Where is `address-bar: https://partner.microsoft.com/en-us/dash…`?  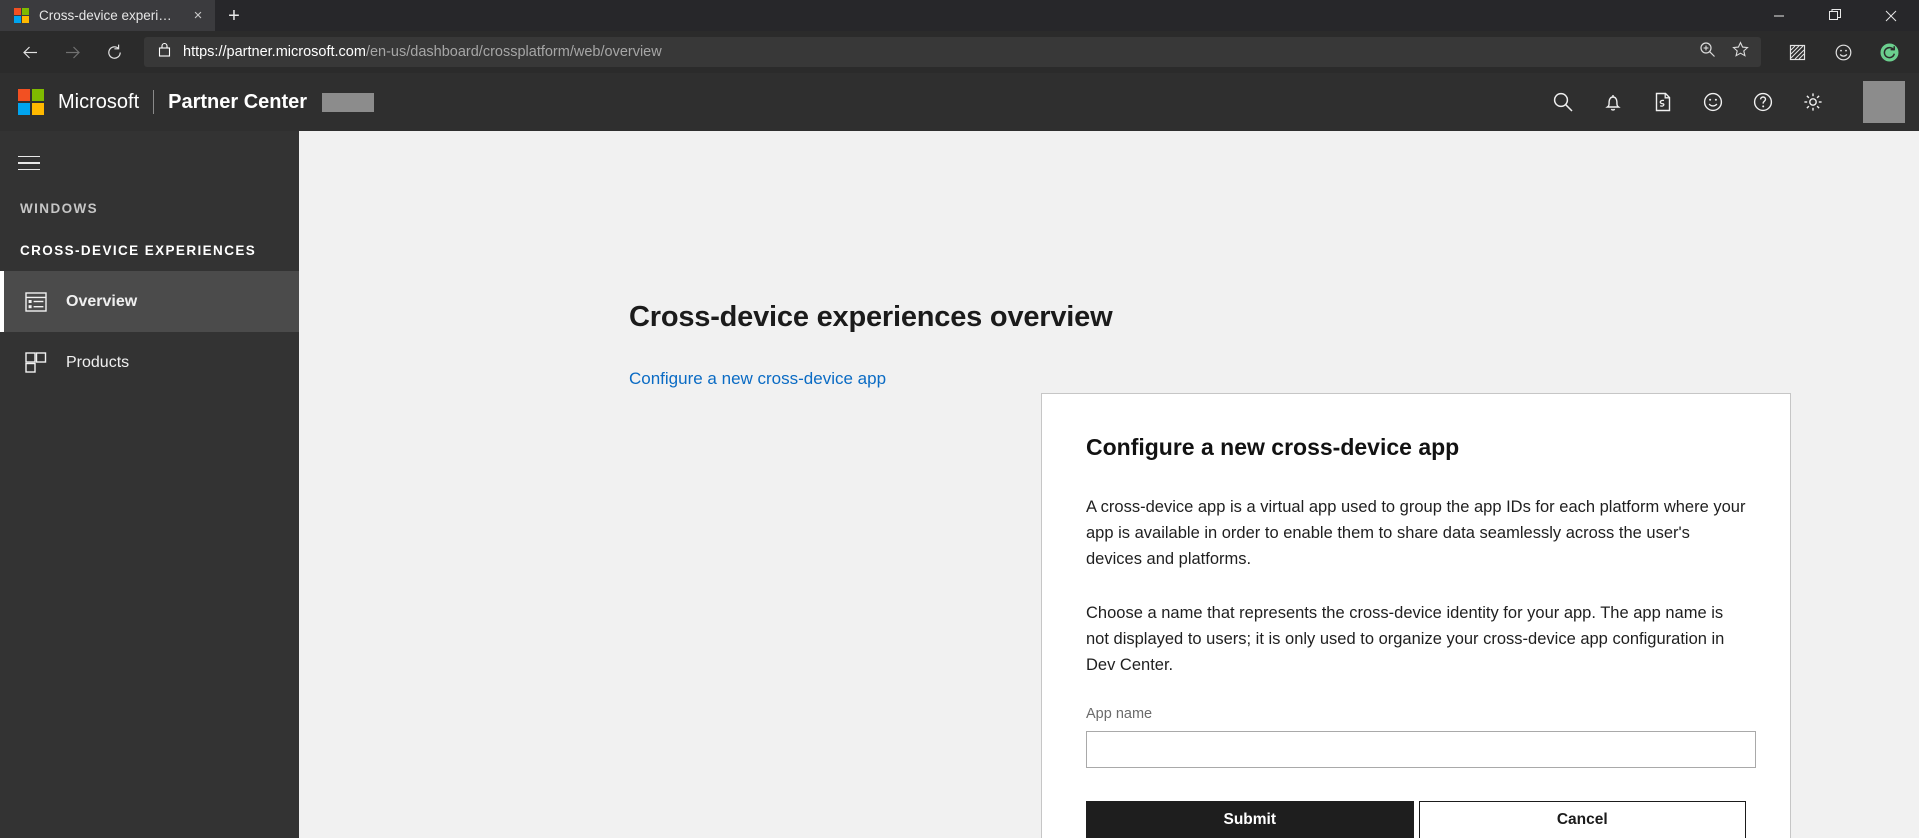 address-bar: https://partner.microsoft.com/en-us/dash… is located at coordinates (952, 52).